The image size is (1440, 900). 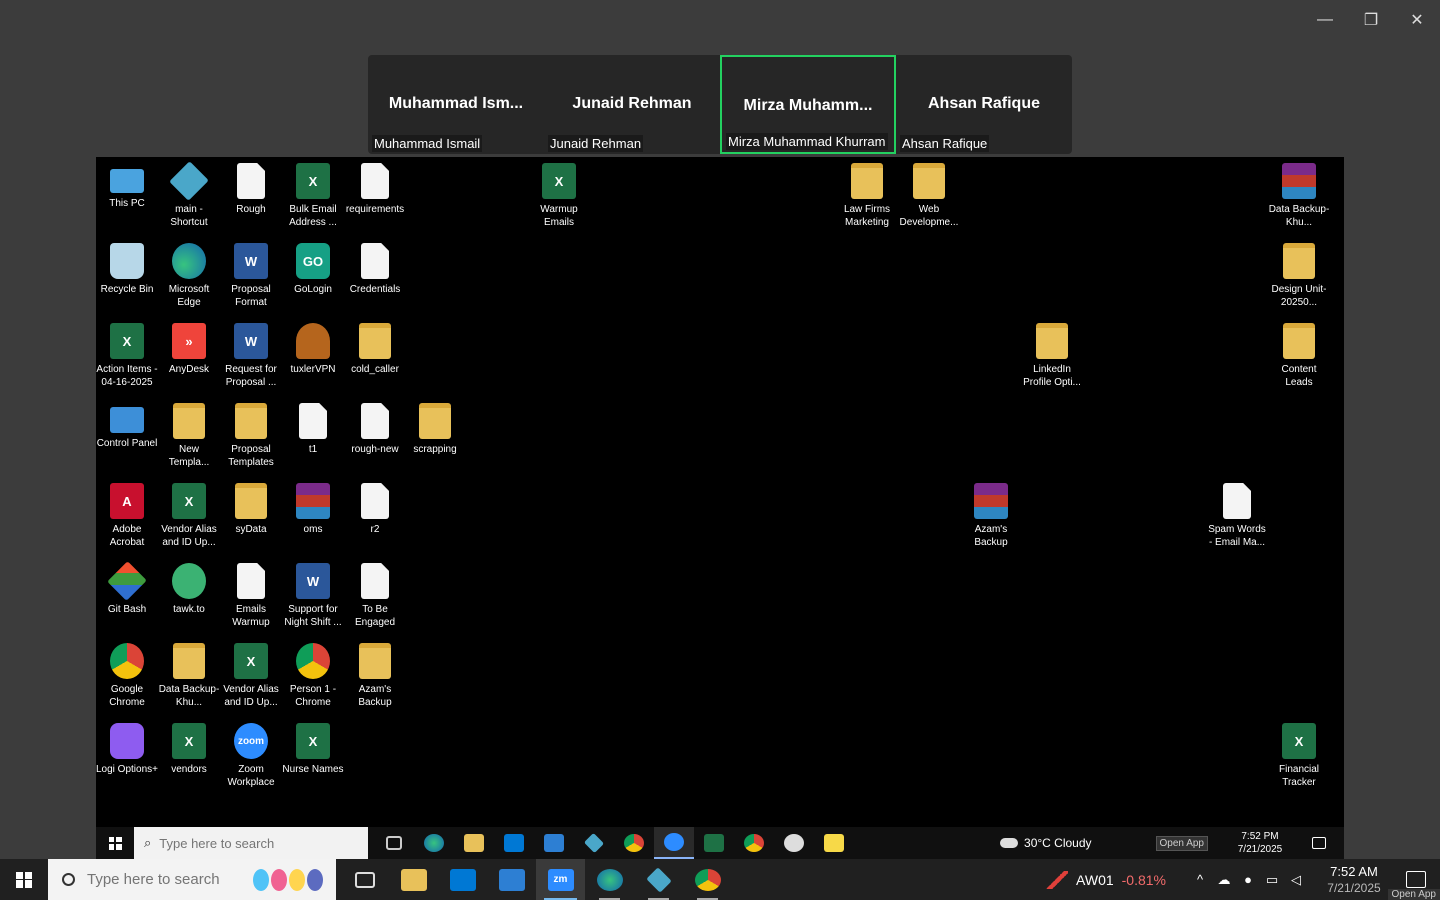 What do you see at coordinates (375, 346) in the screenshot?
I see `desktop-icon: cold_caller` at bounding box center [375, 346].